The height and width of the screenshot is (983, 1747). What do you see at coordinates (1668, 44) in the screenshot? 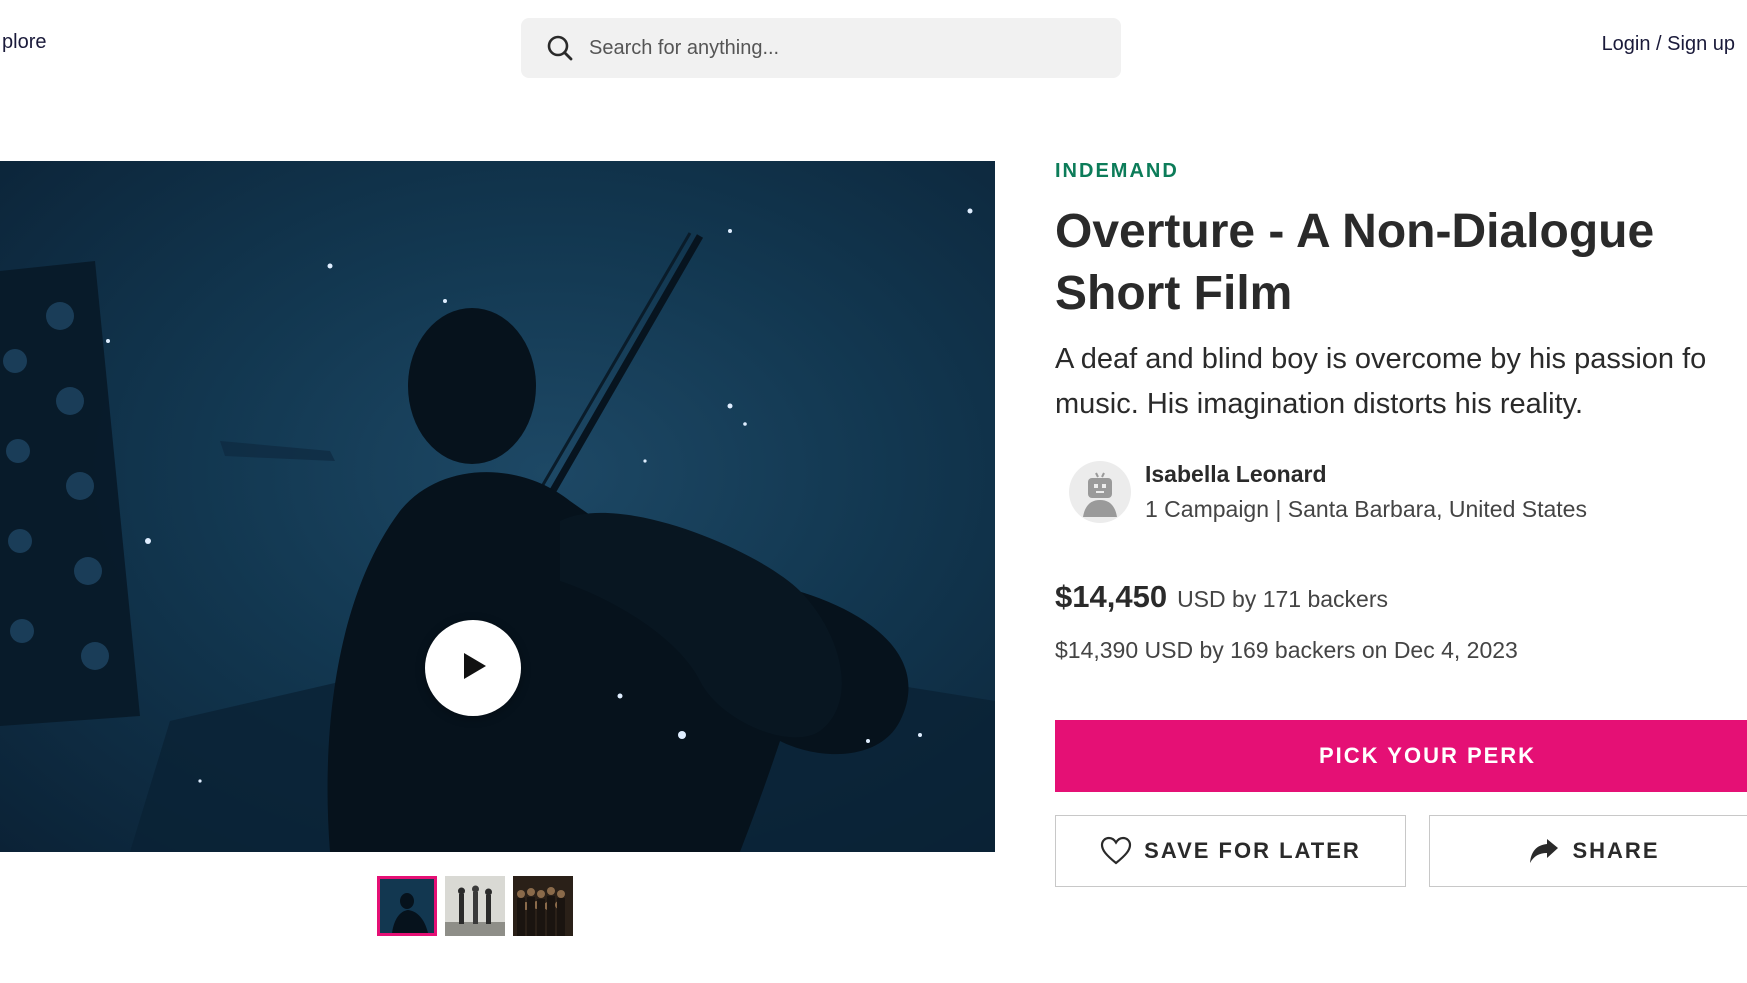
I see `login-signup-link: Login / Sign up` at bounding box center [1668, 44].